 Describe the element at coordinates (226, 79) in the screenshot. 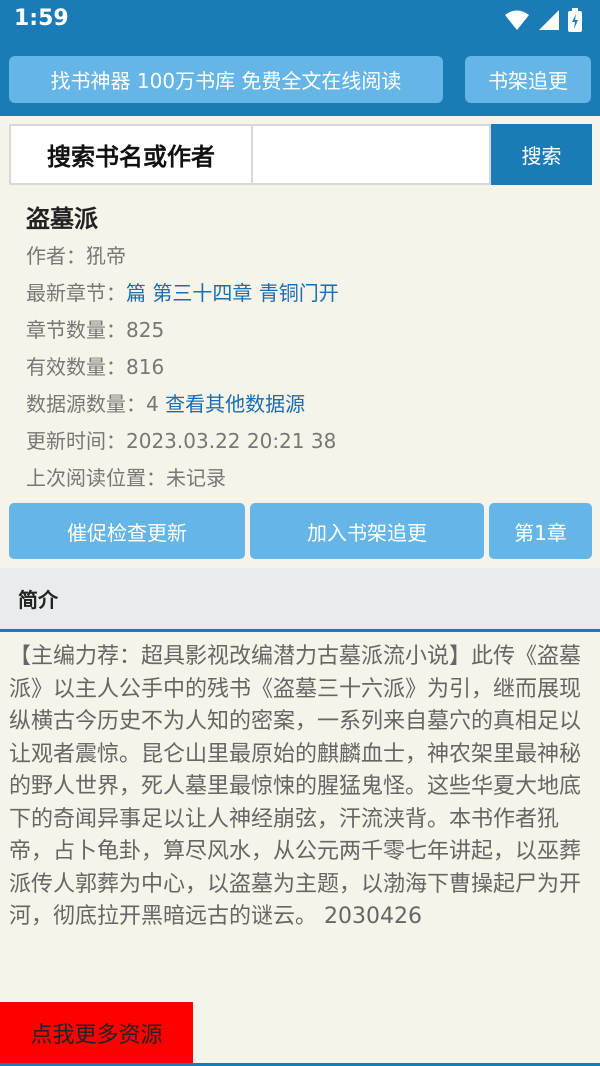

I see `home-banner-button: 找书神器 100万书库 免费全文在线阅读` at that location.